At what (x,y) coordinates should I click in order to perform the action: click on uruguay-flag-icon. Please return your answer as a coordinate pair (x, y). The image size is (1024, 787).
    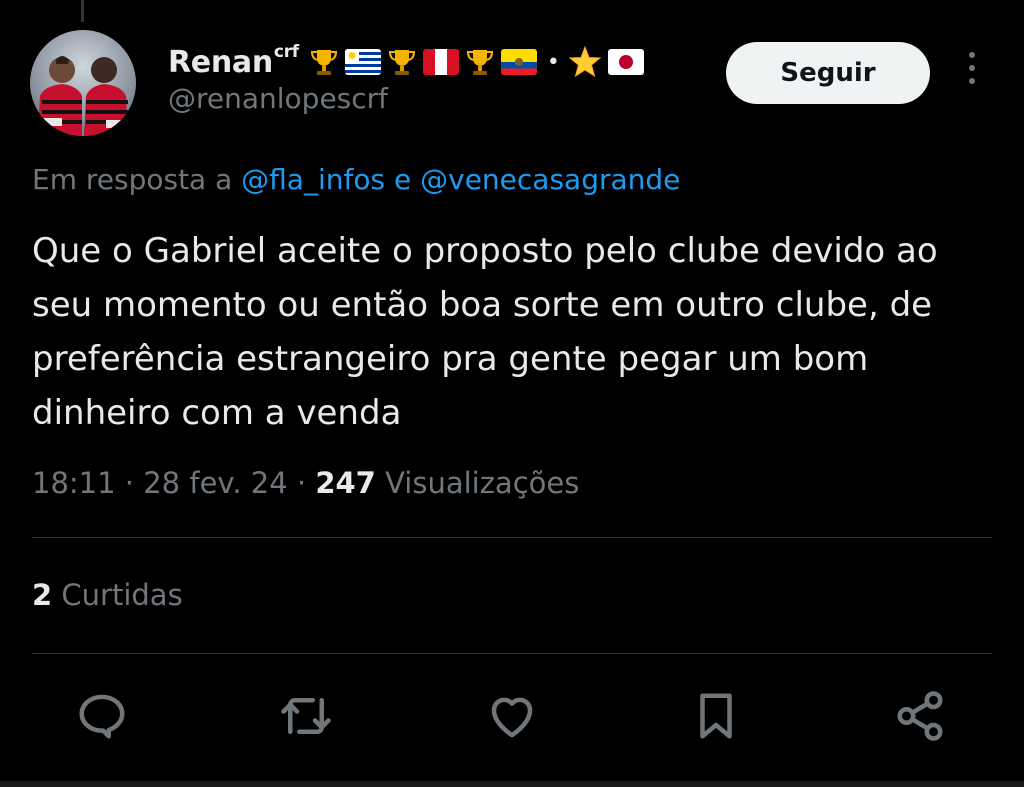
    Looking at the image, I should click on (362, 62).